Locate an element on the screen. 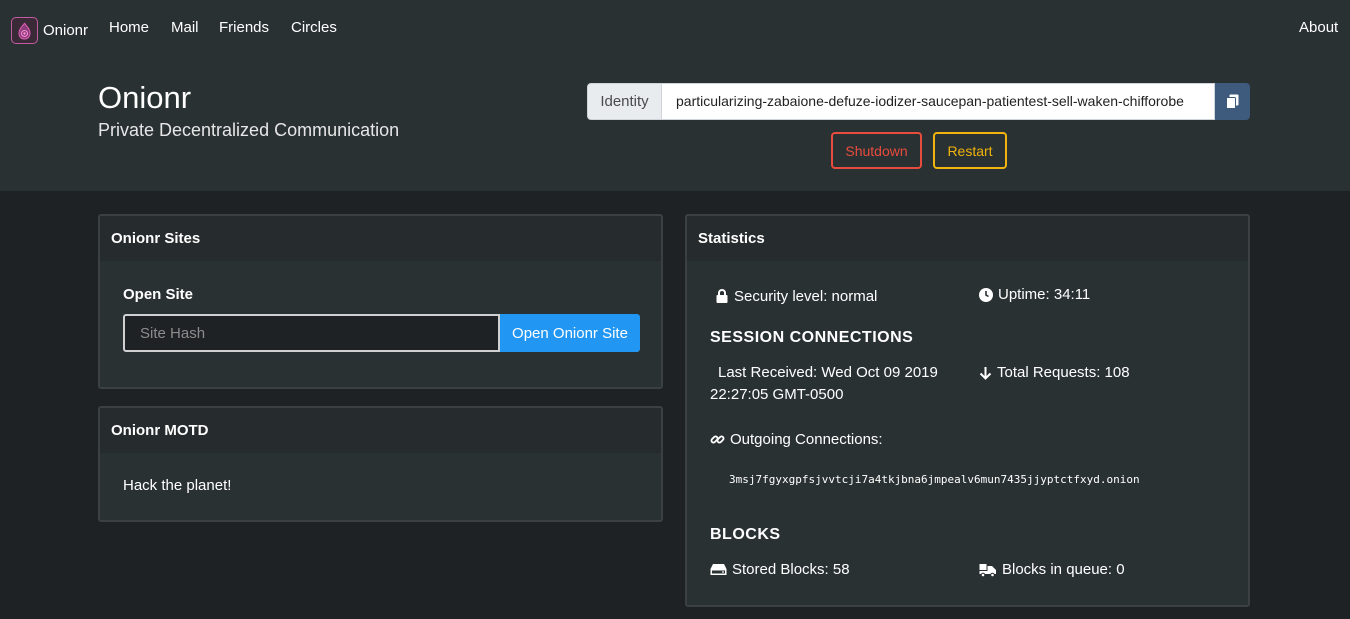 This screenshot has height=619, width=1350. identity-label: Identity is located at coordinates (624, 101).